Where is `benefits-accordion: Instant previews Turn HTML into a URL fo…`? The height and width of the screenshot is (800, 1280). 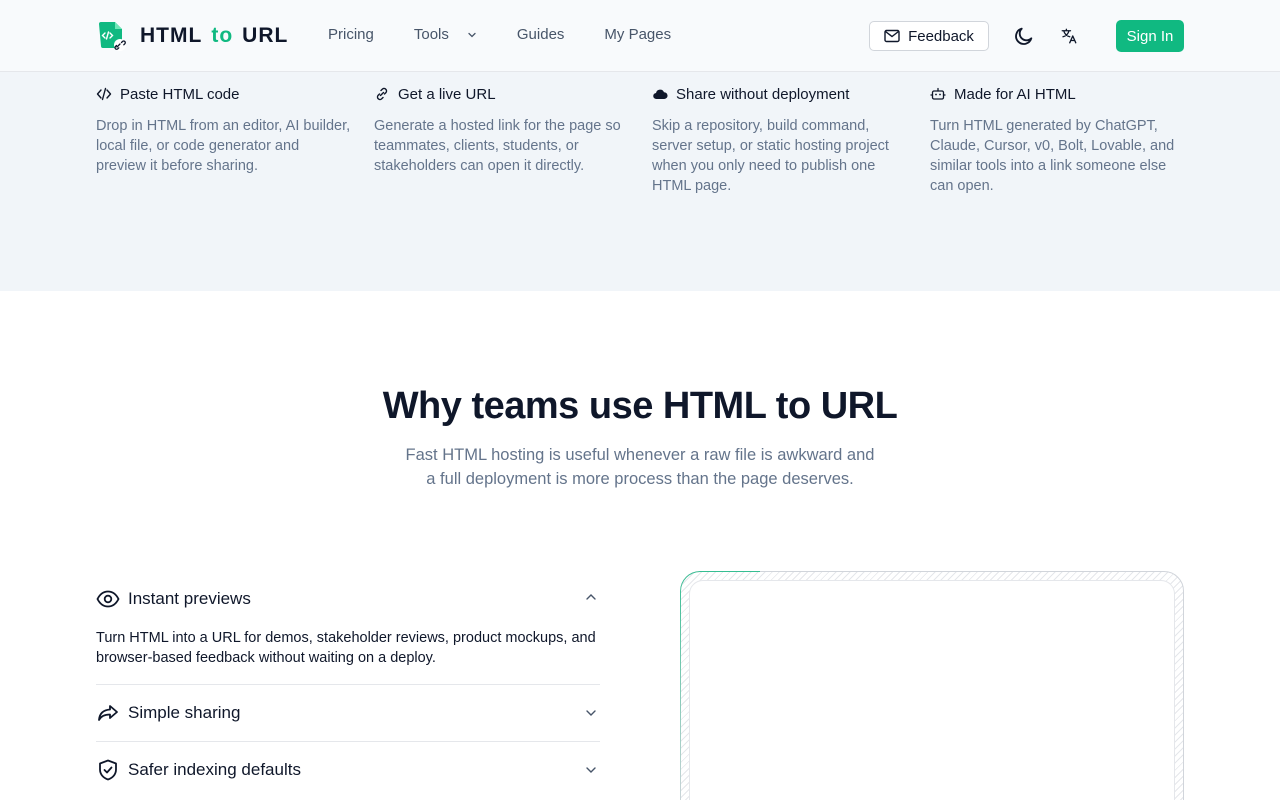
benefits-accordion: Instant previews Turn HTML into a URL fo… is located at coordinates (348, 689).